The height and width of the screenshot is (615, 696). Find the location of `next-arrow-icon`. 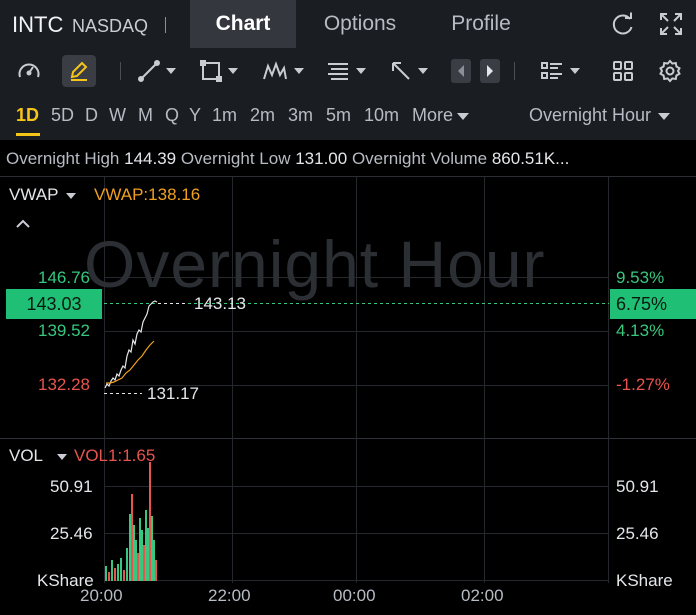

next-arrow-icon is located at coordinates (490, 71).